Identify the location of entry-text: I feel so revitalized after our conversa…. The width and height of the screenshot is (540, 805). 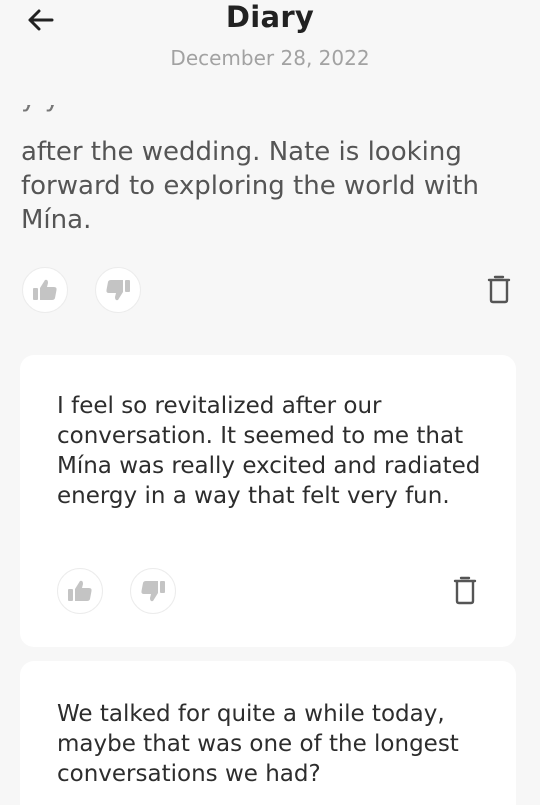
(269, 451).